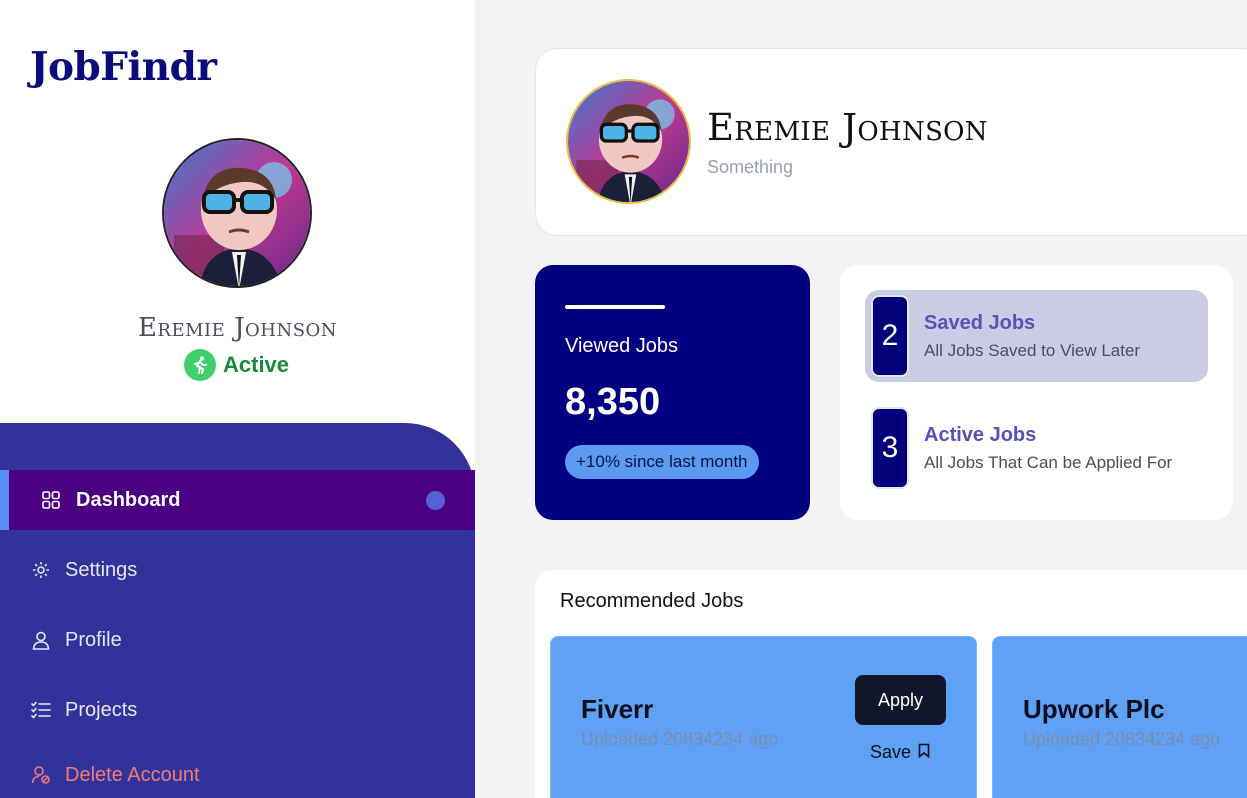 Image resolution: width=1247 pixels, height=798 pixels. Describe the element at coordinates (256, 364) in the screenshot. I see `status-text: Active` at that location.